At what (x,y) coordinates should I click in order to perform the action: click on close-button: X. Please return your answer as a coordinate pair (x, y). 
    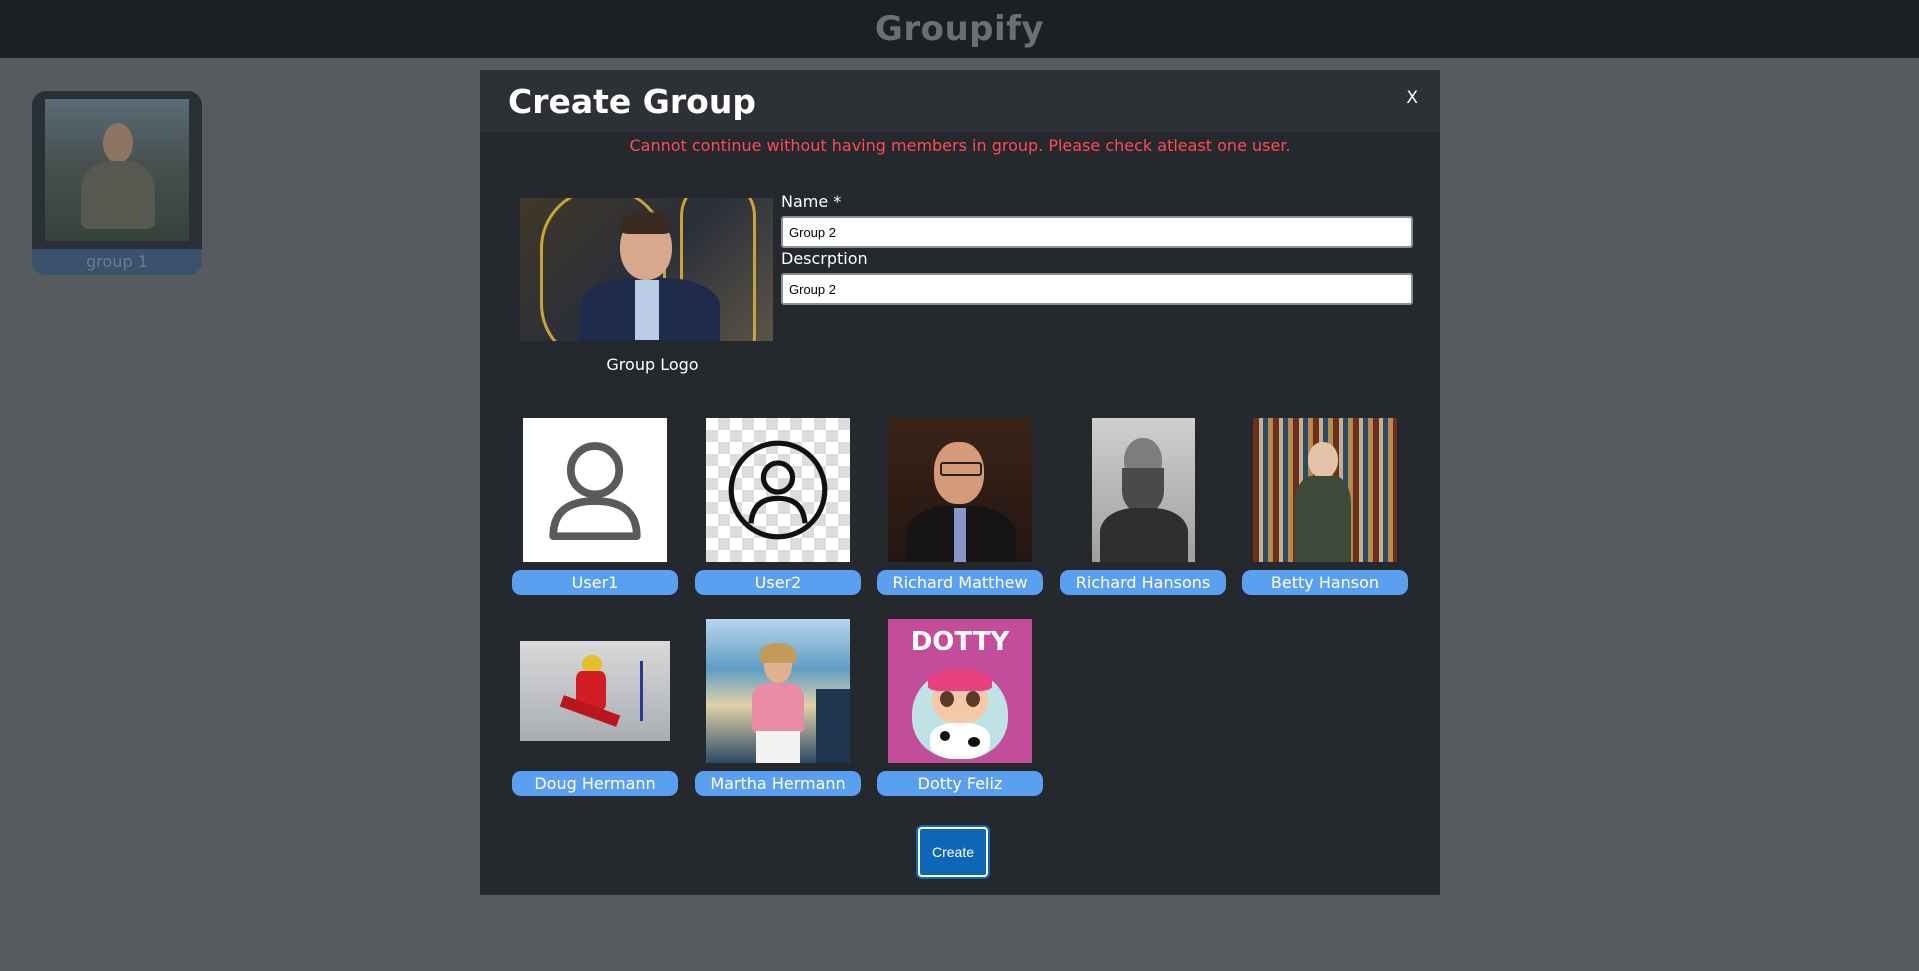
    Looking at the image, I should click on (1412, 98).